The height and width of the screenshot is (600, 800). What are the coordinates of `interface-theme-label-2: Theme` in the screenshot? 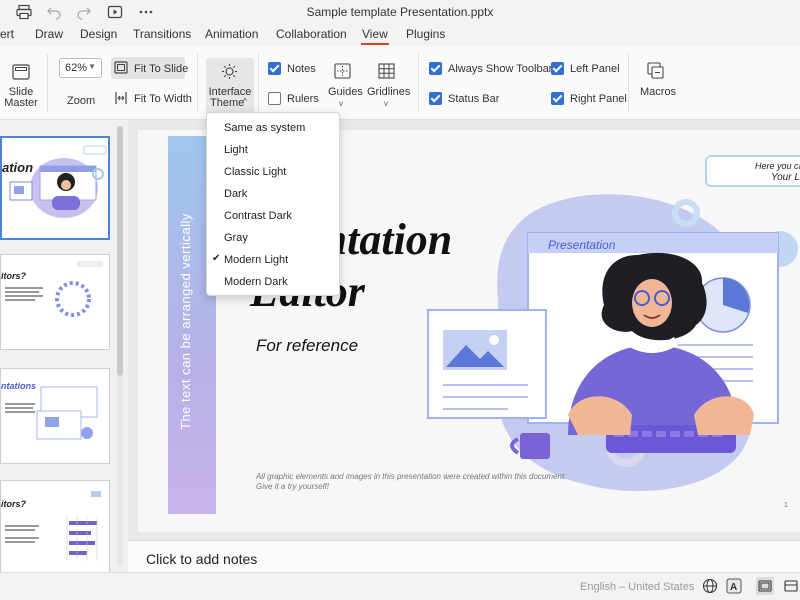 It's located at (227, 103).